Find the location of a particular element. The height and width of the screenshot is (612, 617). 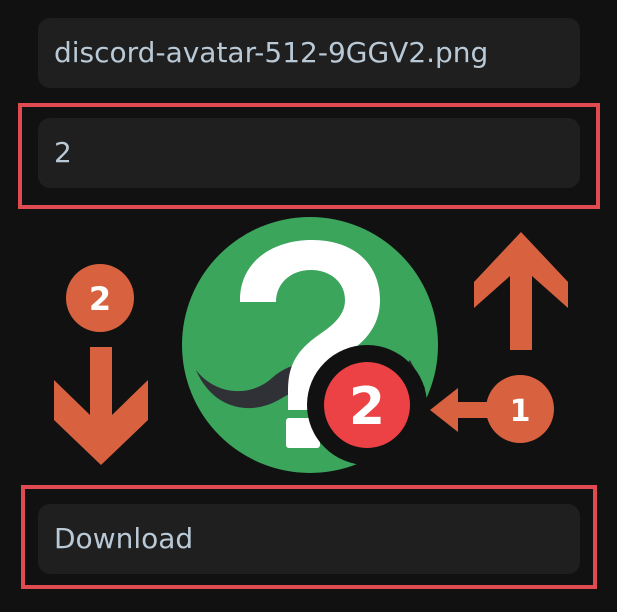

avatar-badge-count: 2 is located at coordinates (367, 407).